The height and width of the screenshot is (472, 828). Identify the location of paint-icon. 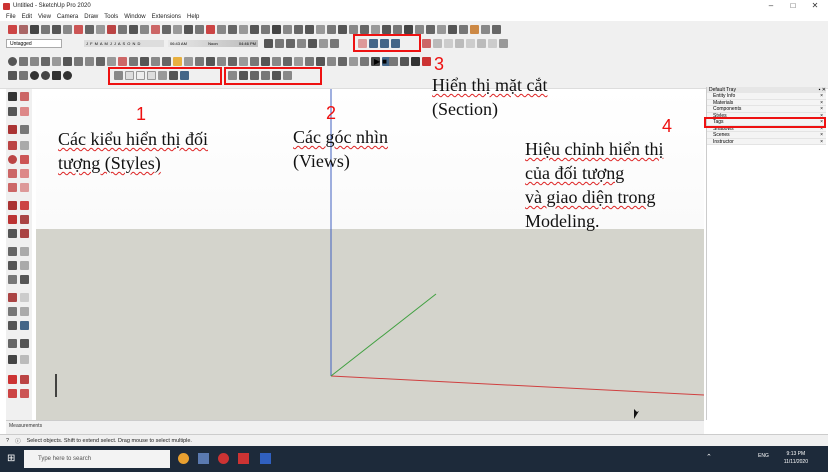
(309, 29).